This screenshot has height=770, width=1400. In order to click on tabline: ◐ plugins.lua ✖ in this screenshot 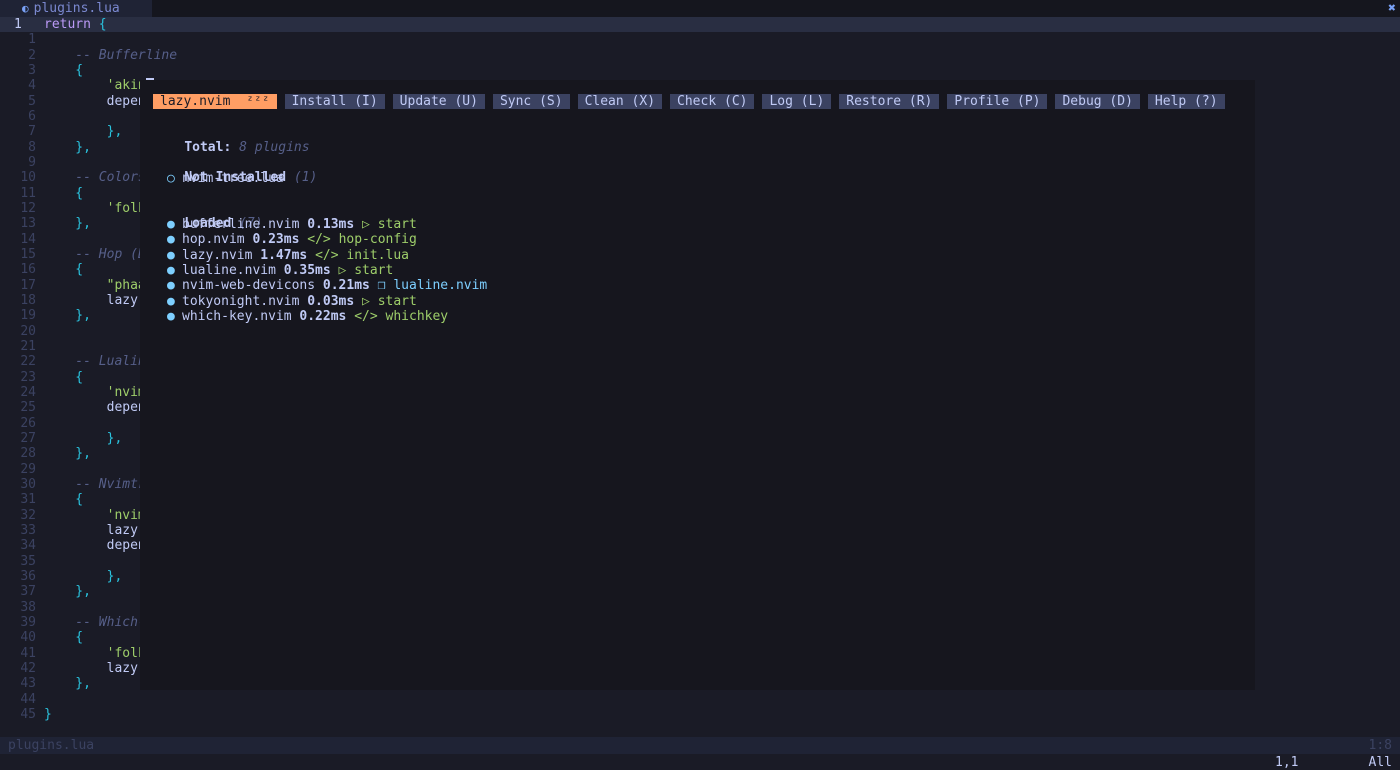, I will do `click(700, 8)`.